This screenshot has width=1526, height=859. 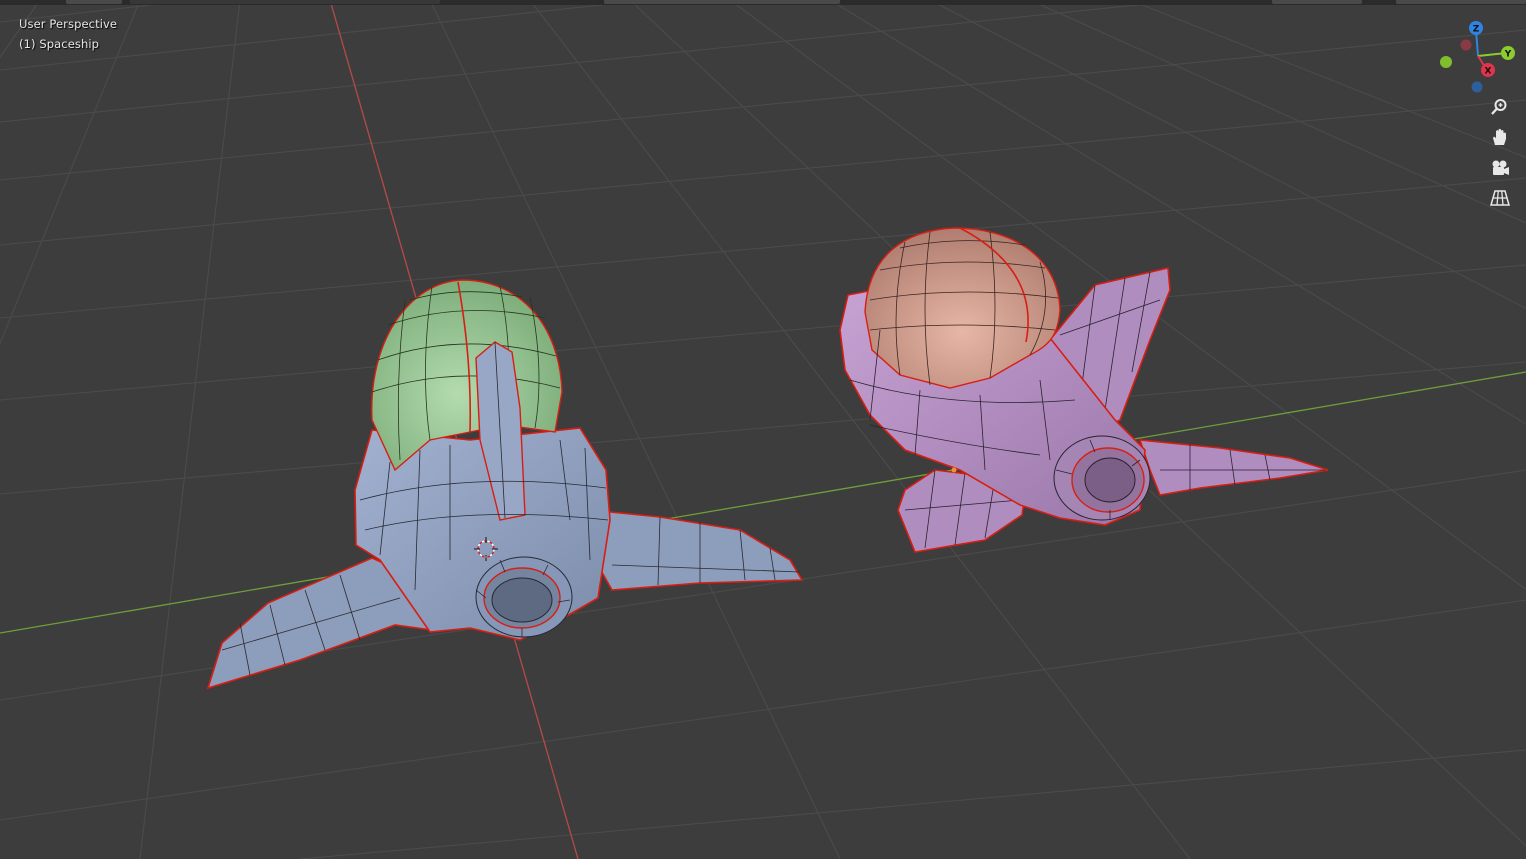 I want to click on viewport-header, so click(x=763, y=2).